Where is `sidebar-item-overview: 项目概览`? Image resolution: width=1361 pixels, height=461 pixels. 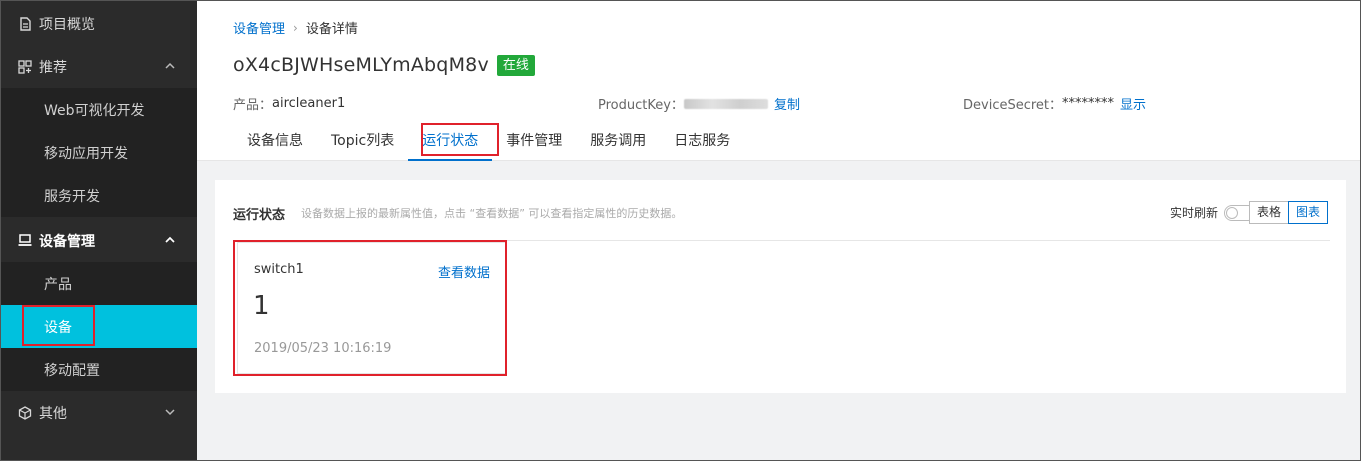
sidebar-item-overview: 项目概览 is located at coordinates (98, 23).